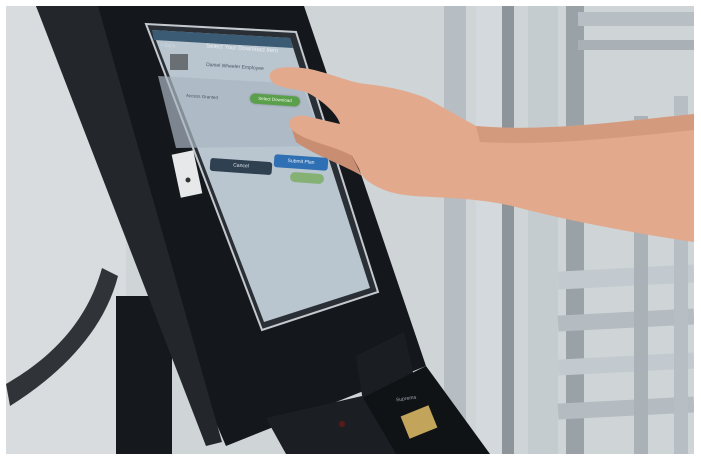 The height and width of the screenshot is (459, 701). What do you see at coordinates (188, 180) in the screenshot?
I see `reader-led` at bounding box center [188, 180].